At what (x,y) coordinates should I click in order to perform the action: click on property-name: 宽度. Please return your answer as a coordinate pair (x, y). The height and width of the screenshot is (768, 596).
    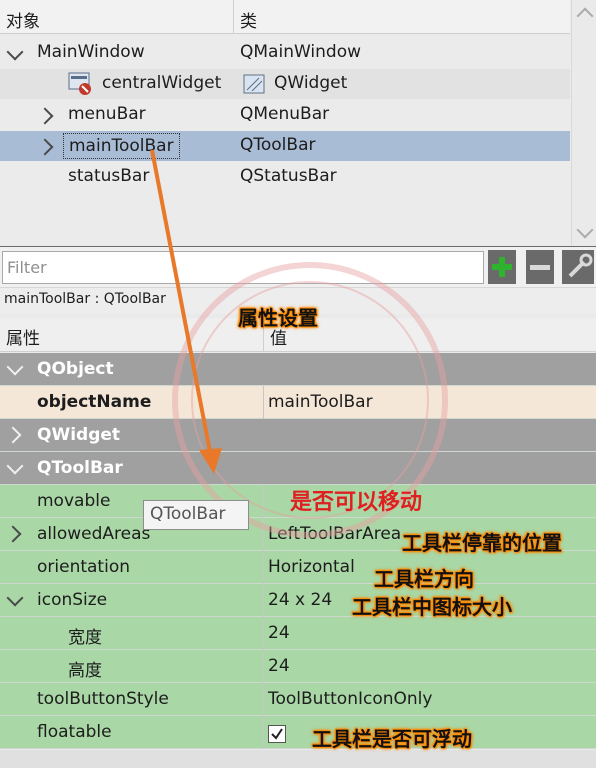
    Looking at the image, I should click on (85, 638).